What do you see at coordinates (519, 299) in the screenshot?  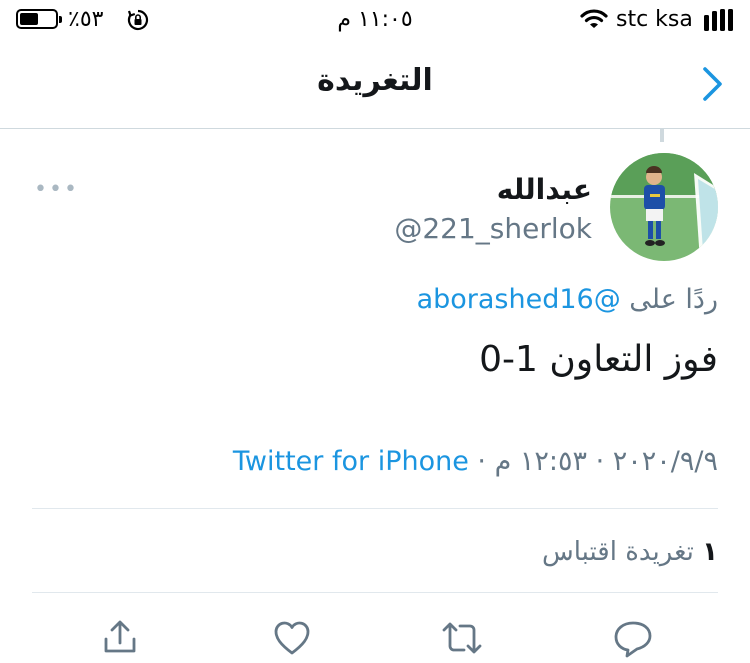 I see `reply-mention-link: @aborashed16` at bounding box center [519, 299].